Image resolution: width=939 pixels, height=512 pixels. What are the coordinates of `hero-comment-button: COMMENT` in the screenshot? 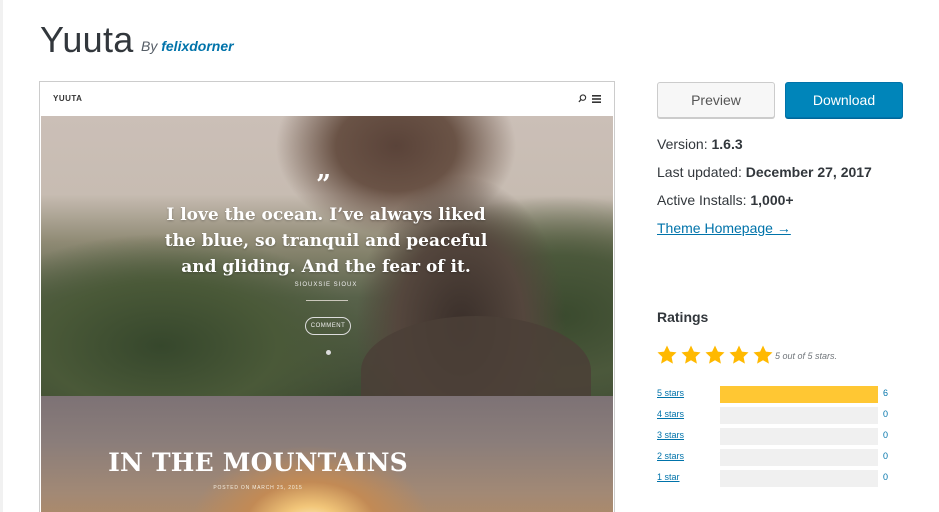 It's located at (328, 326).